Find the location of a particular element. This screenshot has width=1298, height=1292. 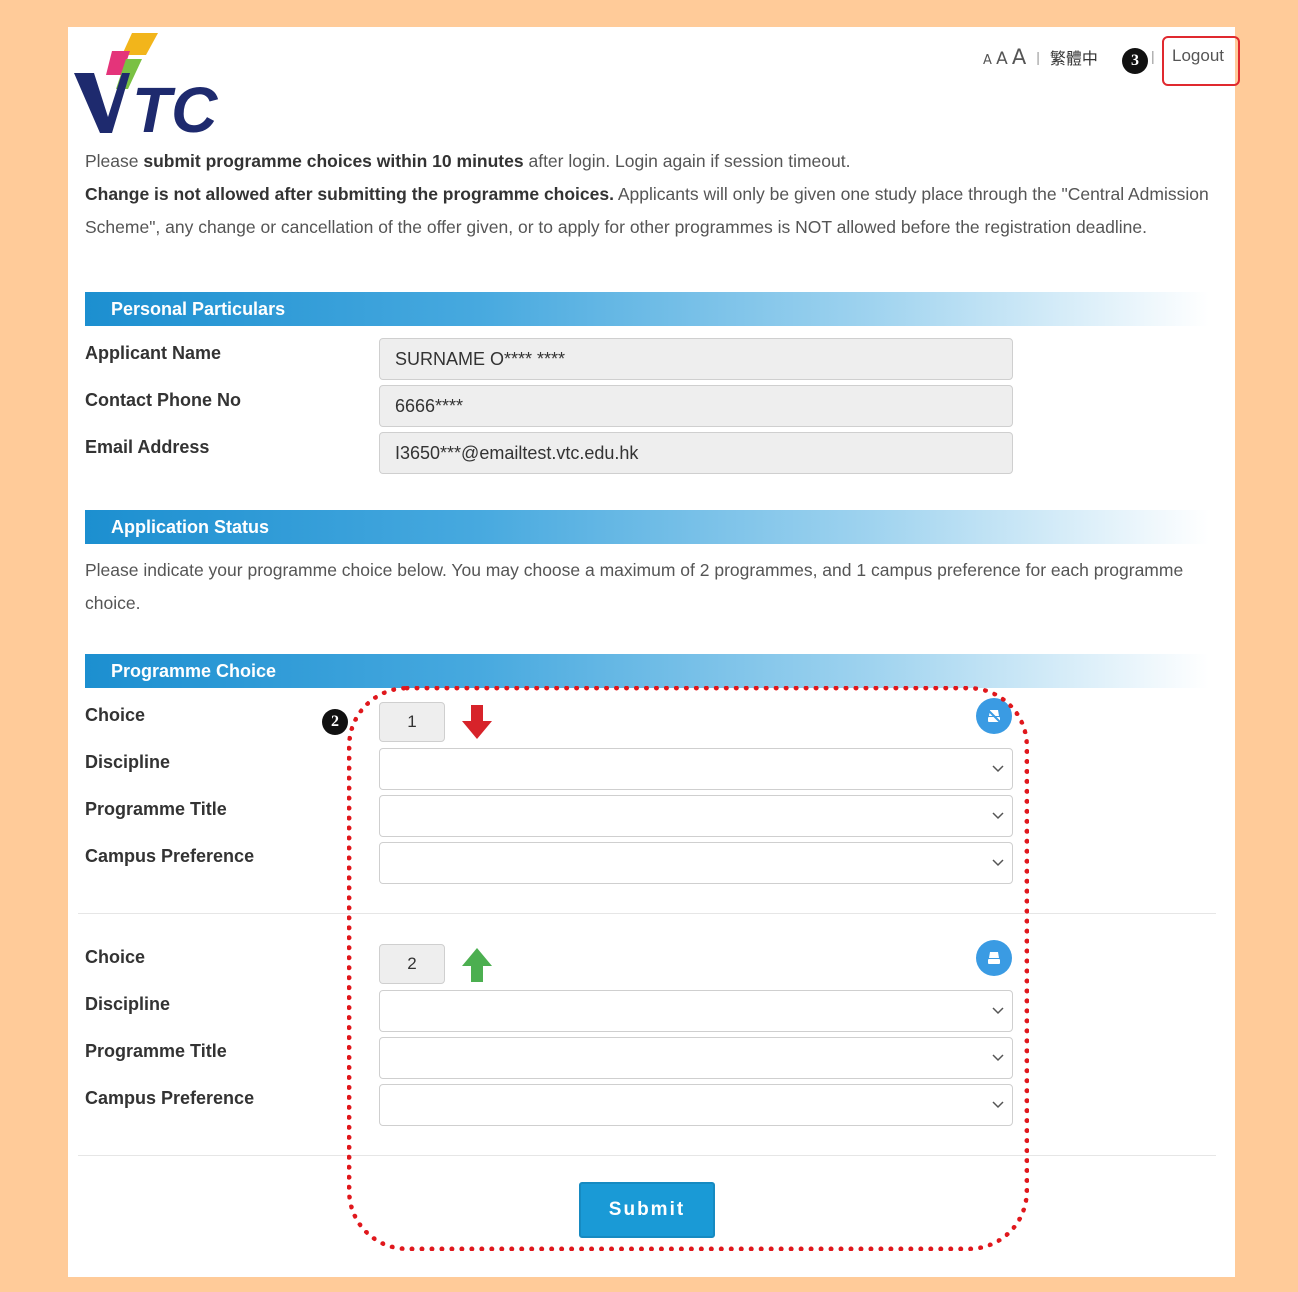

logout-link: Logout is located at coordinates (1198, 56).